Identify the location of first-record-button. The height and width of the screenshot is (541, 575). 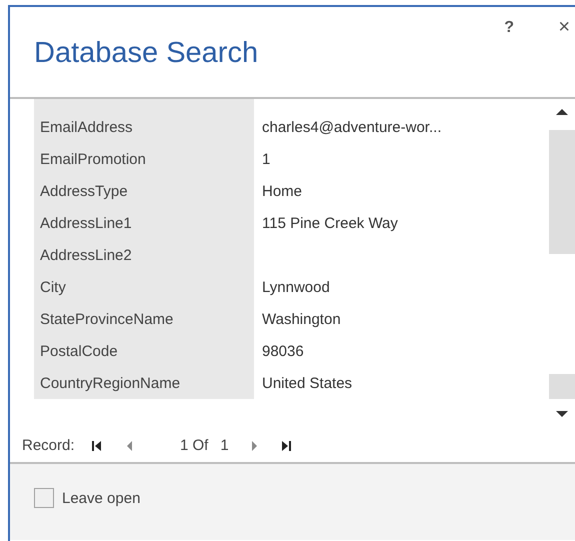
(98, 446).